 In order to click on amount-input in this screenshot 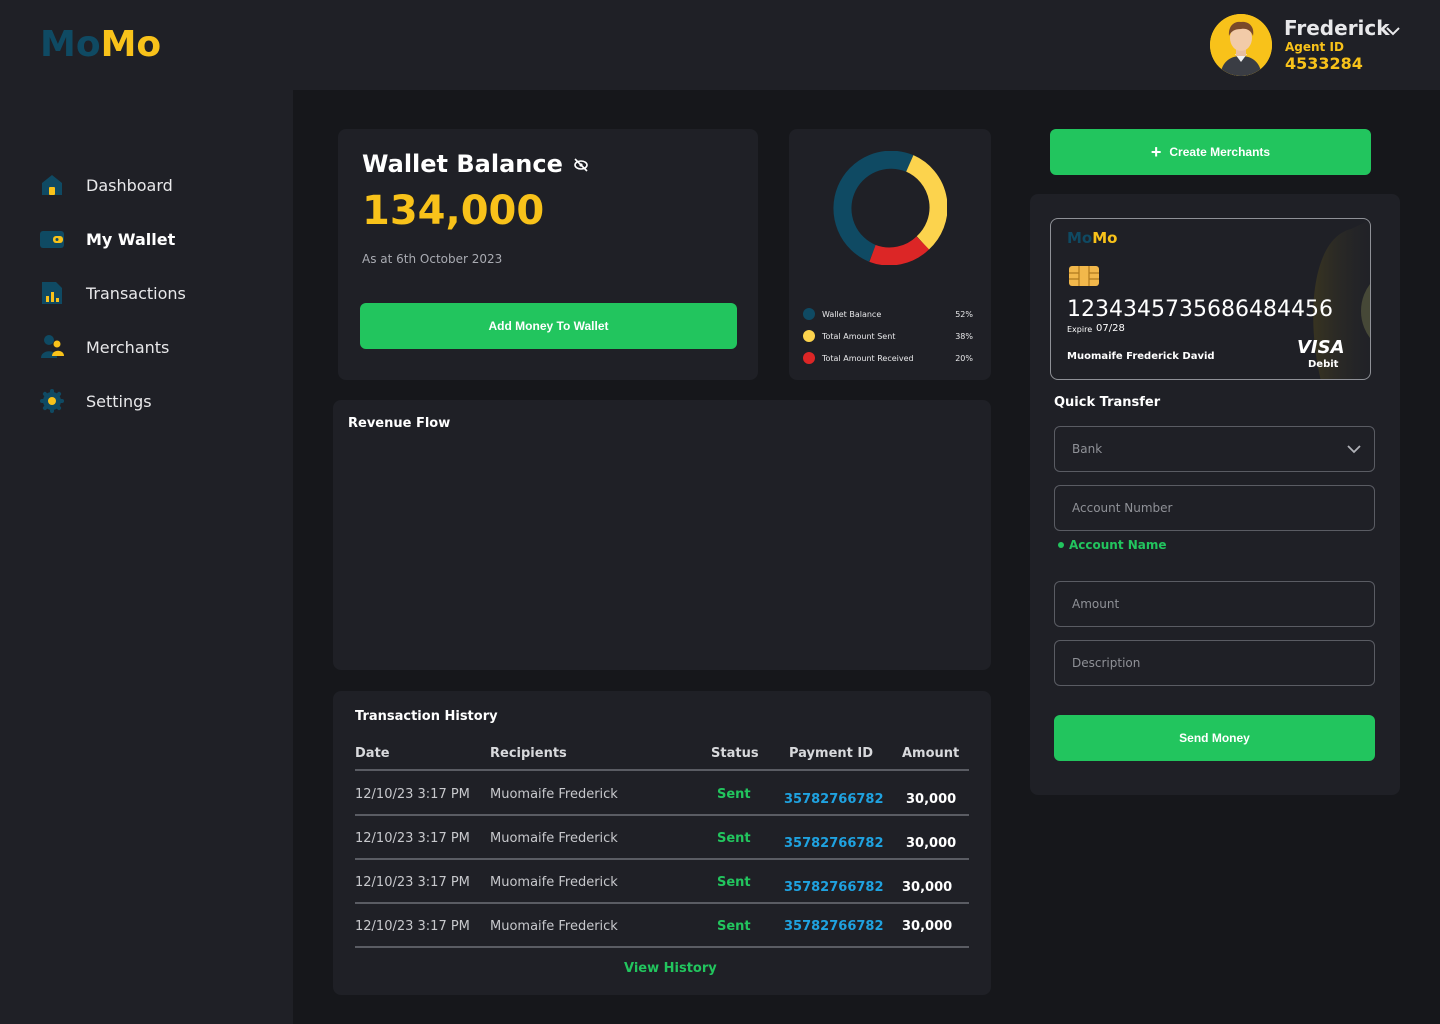, I will do `click(1223, 604)`.